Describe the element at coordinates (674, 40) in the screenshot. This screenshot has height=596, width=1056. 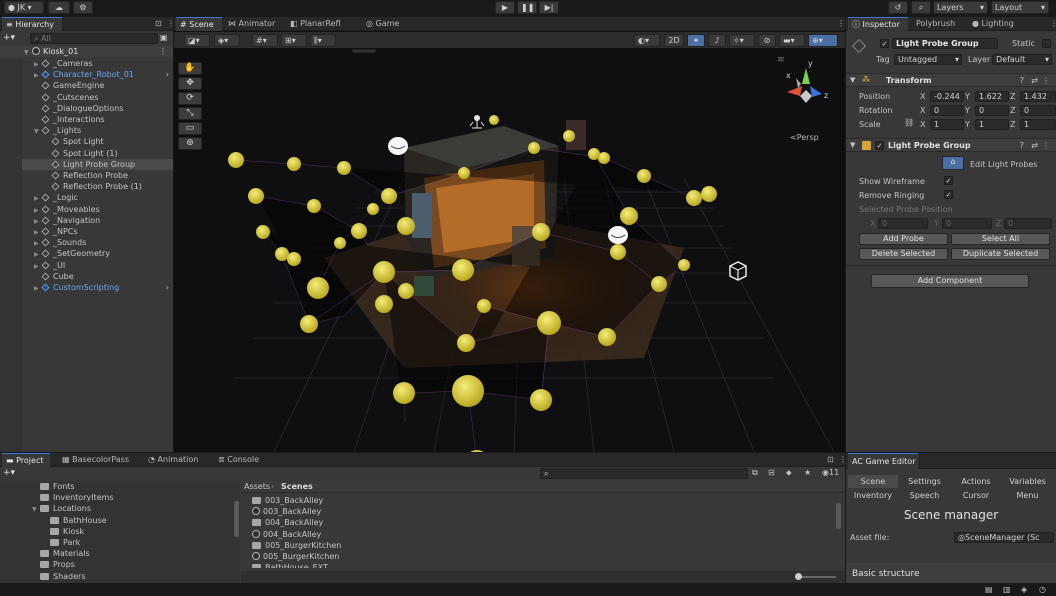
I see `2d-toggle: 2D` at that location.